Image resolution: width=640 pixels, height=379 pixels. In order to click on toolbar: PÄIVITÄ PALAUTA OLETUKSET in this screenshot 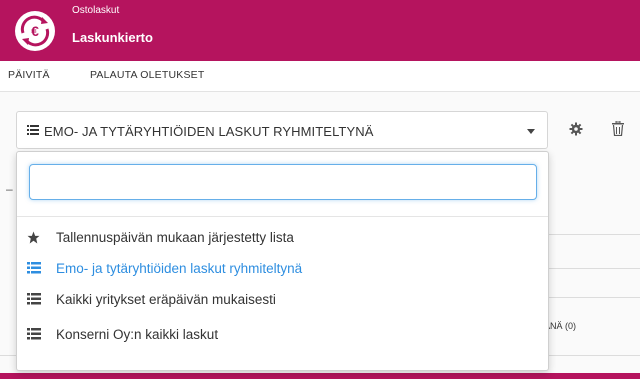, I will do `click(320, 76)`.